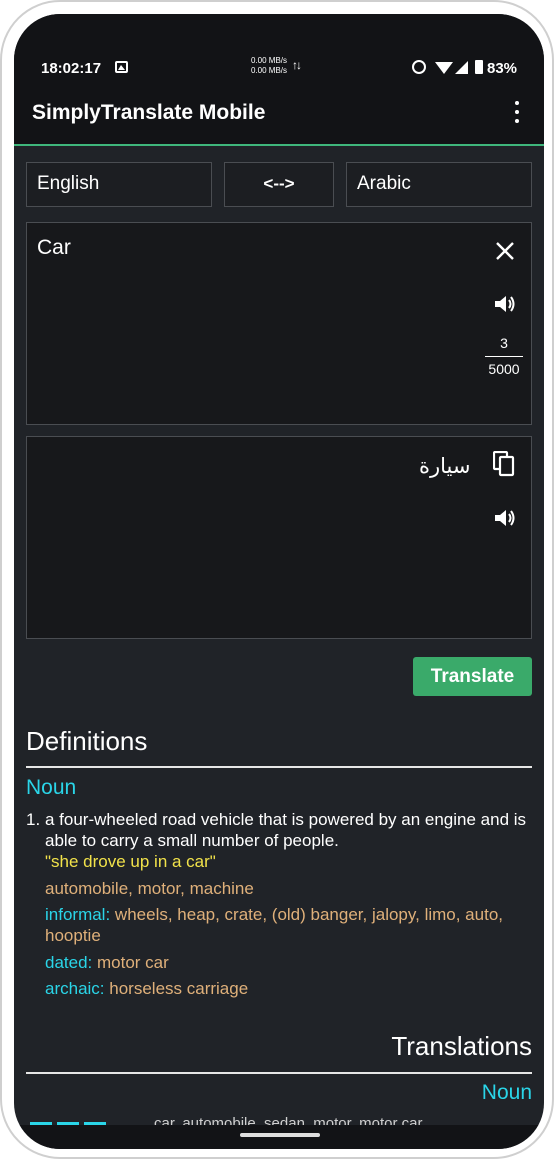  Describe the element at coordinates (279, 1073) in the screenshot. I see `translations-divider` at that location.